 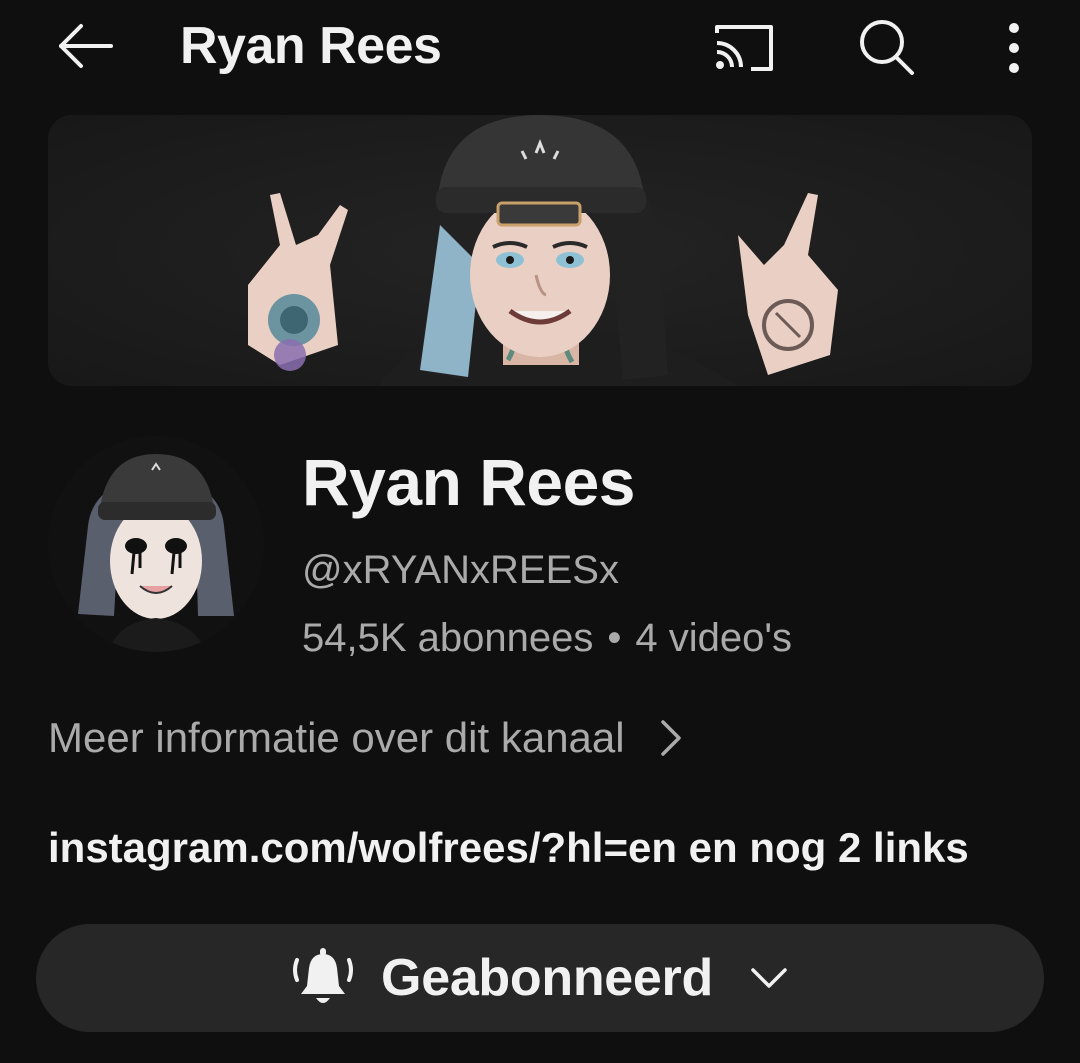 I want to click on bell-ringing-icon, so click(x=323, y=978).